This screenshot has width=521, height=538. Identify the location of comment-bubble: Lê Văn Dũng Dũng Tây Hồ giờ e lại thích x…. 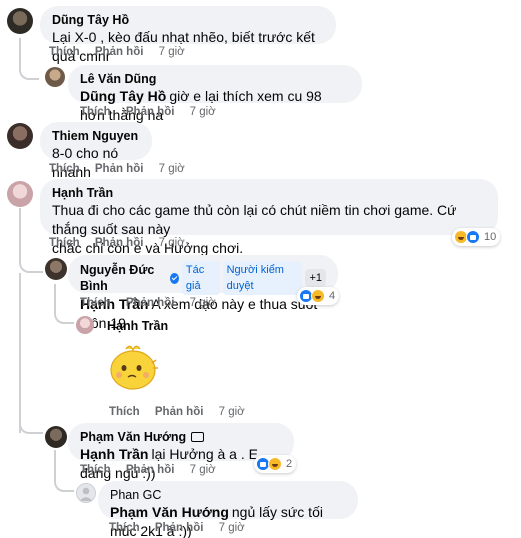
(215, 94).